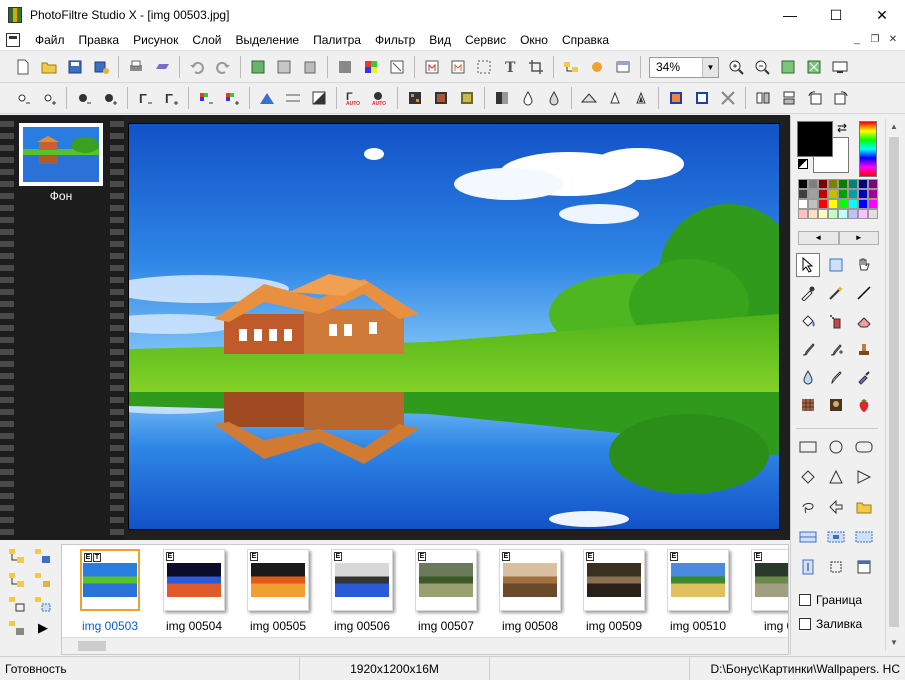 This screenshot has height=680, width=905. What do you see at coordinates (836, 447) in the screenshot?
I see `ellipse-shape-icon` at bounding box center [836, 447].